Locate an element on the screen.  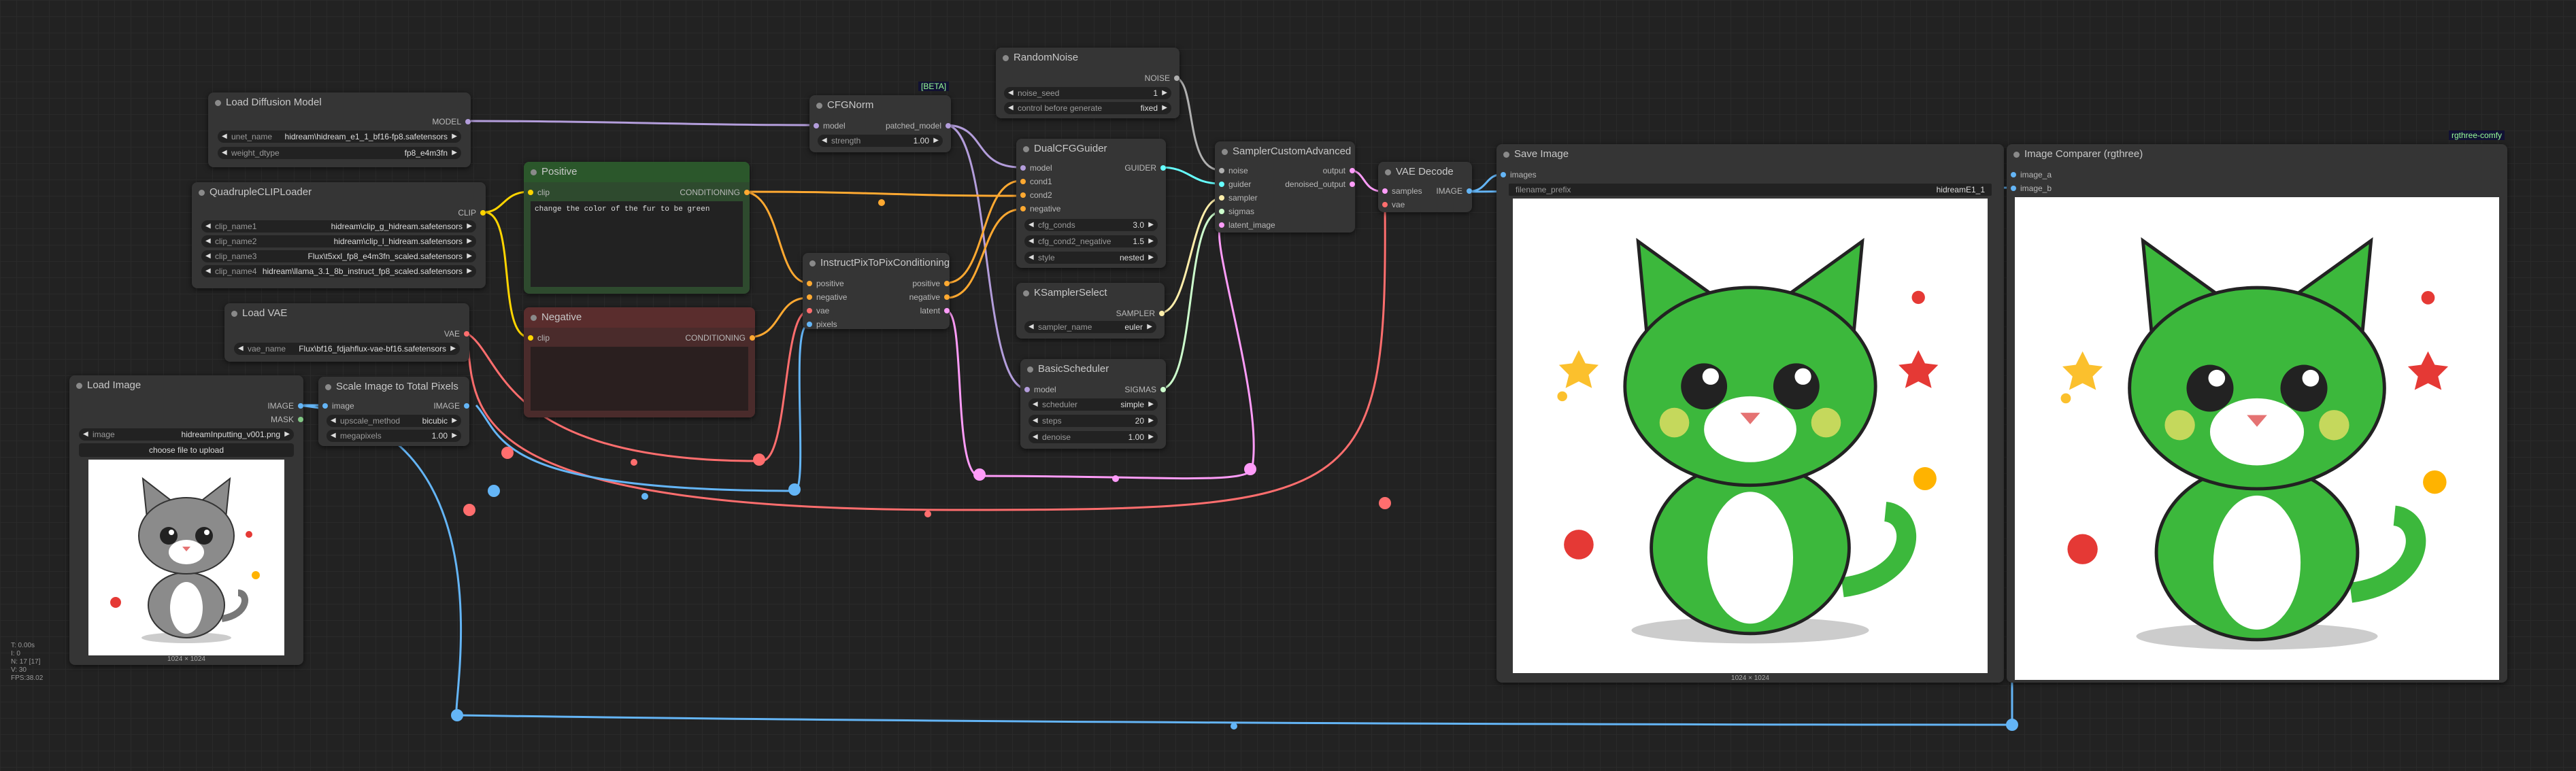
input-clip: clip is located at coordinates (539, 338).